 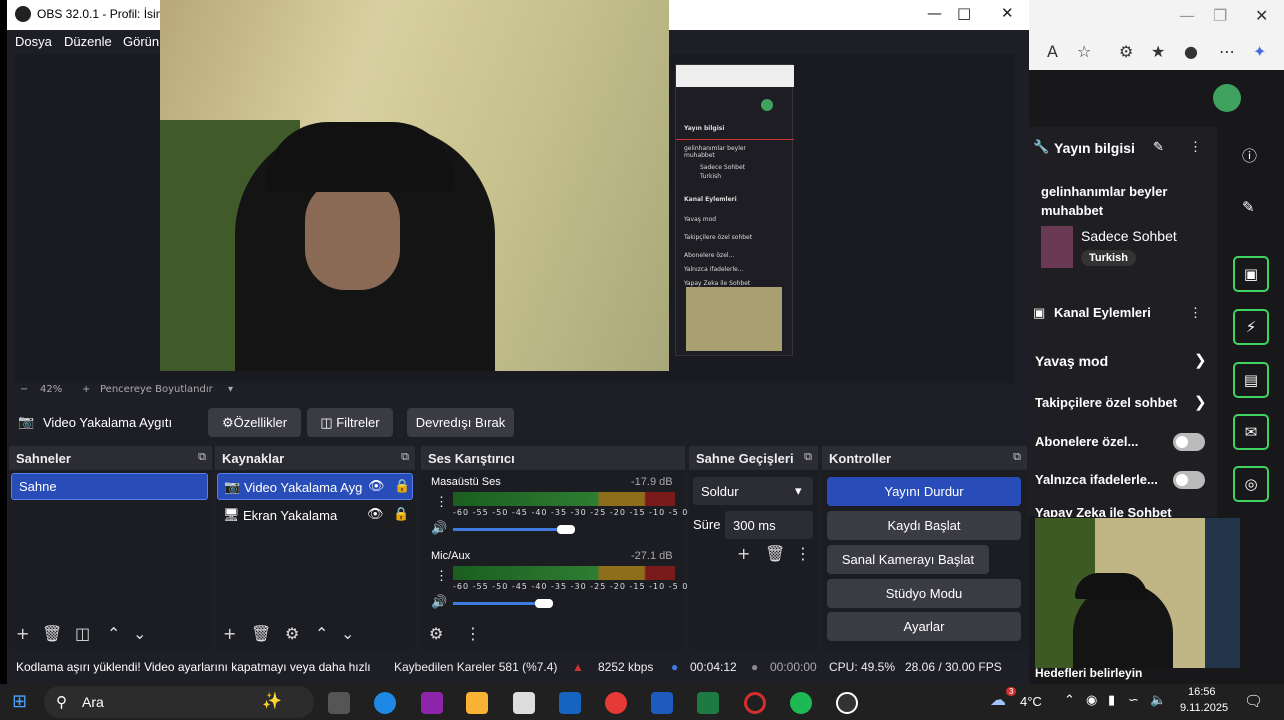 What do you see at coordinates (350, 422) in the screenshot?
I see `filters-button: ◫ Filtreler` at bounding box center [350, 422].